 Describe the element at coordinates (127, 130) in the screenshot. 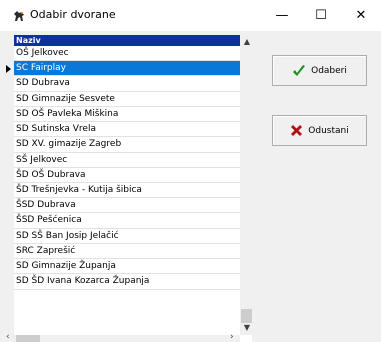

I see `hall-name-cell: SD Sutinska Vrela` at that location.